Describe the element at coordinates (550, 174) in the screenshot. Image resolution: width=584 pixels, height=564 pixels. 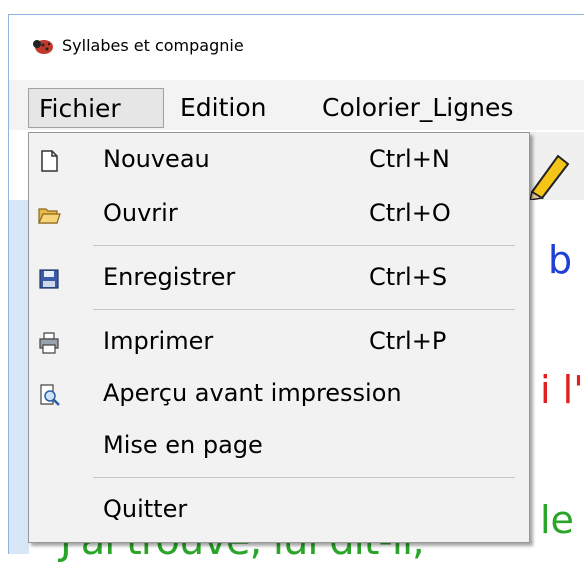
I see `pencil-icon` at that location.